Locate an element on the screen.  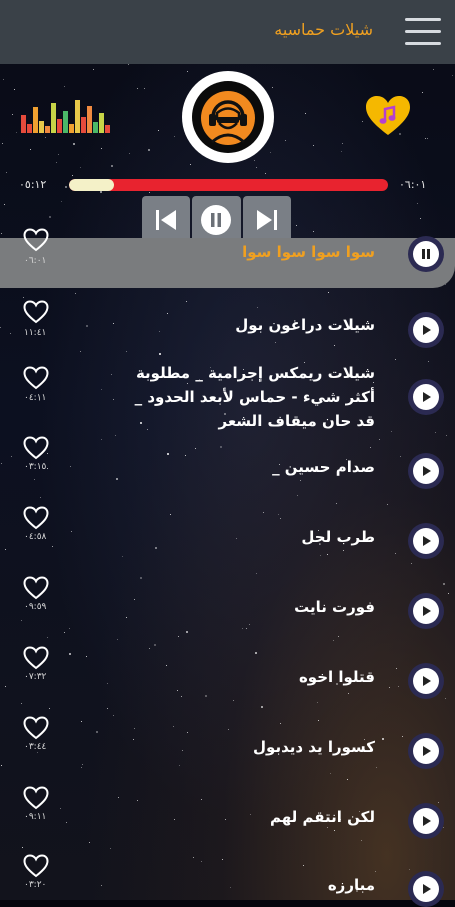
song-row: طرب لجل ٠٤:٥٨ is located at coordinates (227, 532).